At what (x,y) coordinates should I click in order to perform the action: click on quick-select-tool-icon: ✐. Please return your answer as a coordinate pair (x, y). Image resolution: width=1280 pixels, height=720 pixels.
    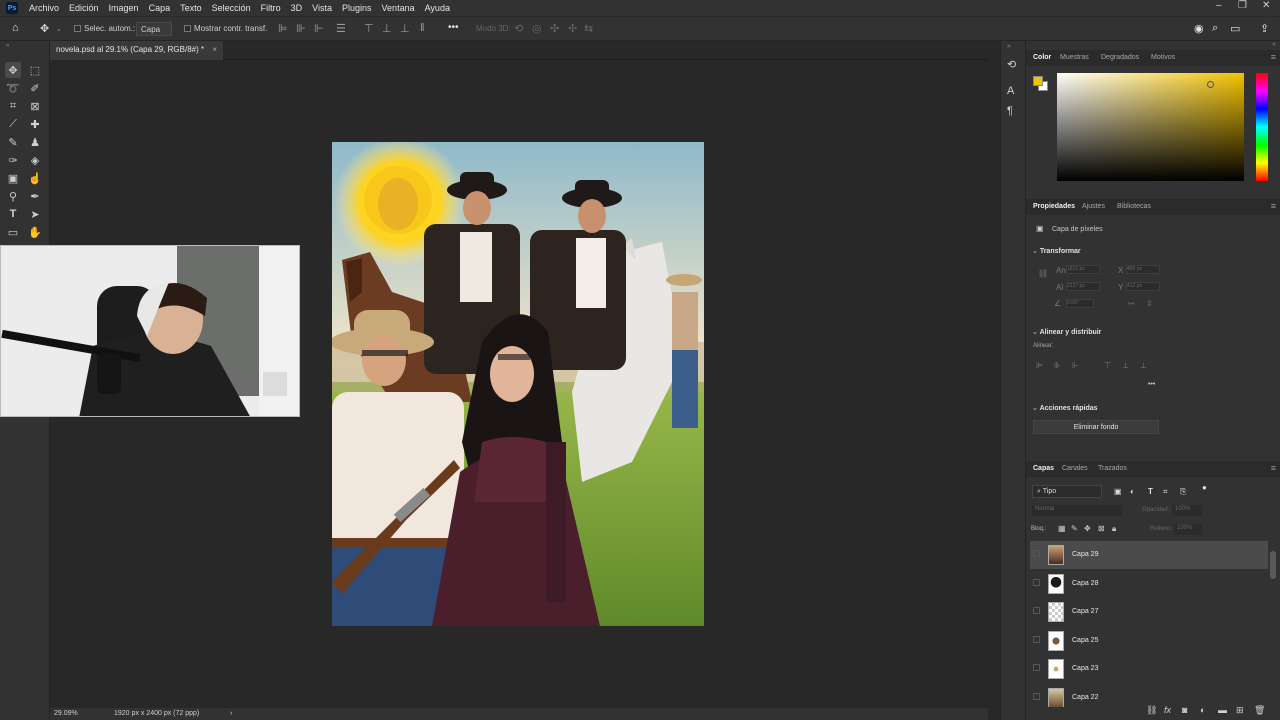
    Looking at the image, I should click on (35, 88).